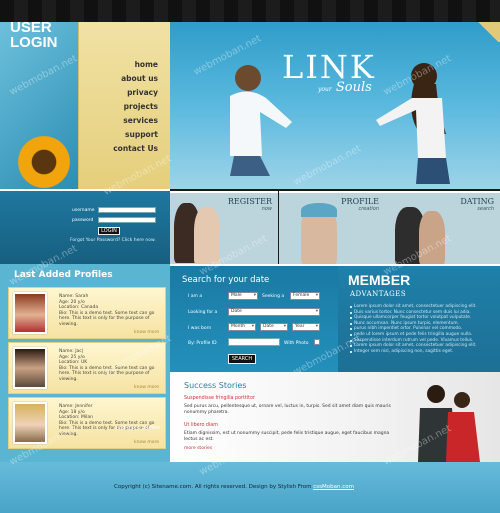 The width and height of the screenshot is (500, 513). Describe the element at coordinates (488, 32) in the screenshot. I see `page-fold` at that location.